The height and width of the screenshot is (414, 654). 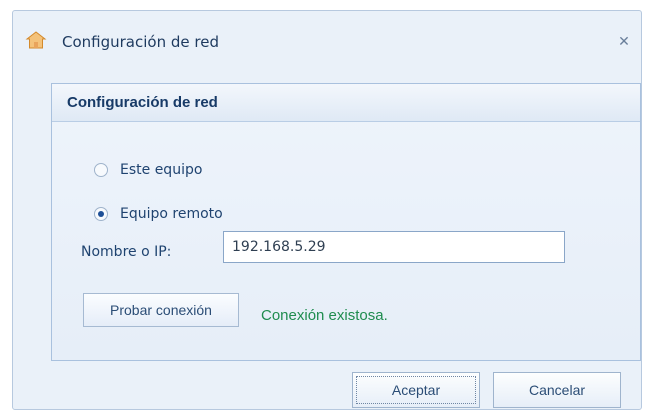 What do you see at coordinates (140, 42) in the screenshot?
I see `dialog-title: Configuración de red` at bounding box center [140, 42].